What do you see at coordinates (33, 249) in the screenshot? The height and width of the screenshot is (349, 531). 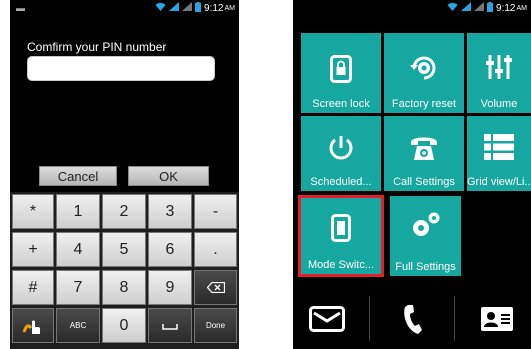 I see `key-plus: +` at bounding box center [33, 249].